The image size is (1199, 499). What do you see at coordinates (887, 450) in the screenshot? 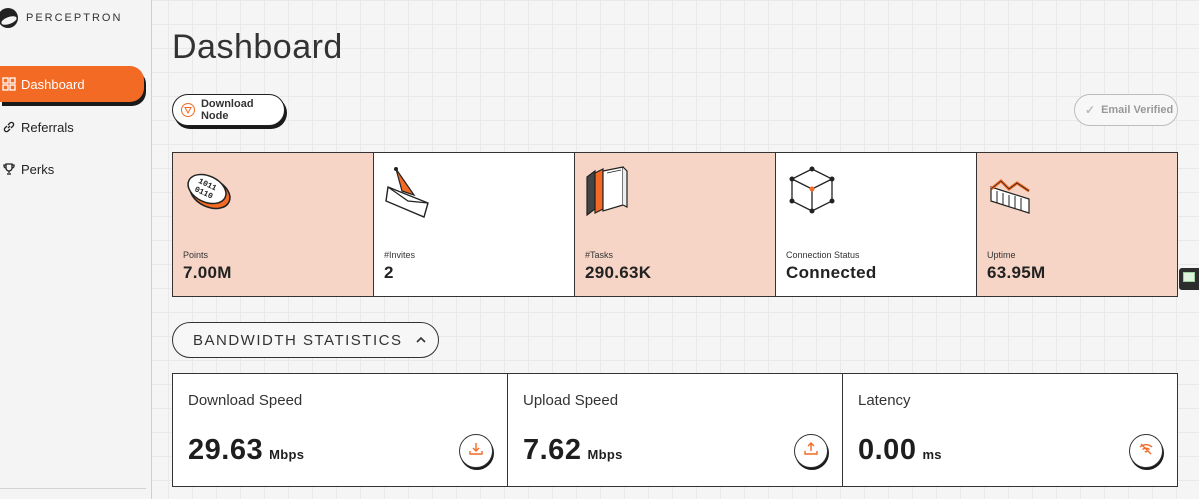
I see `card-number: 0.00` at bounding box center [887, 450].